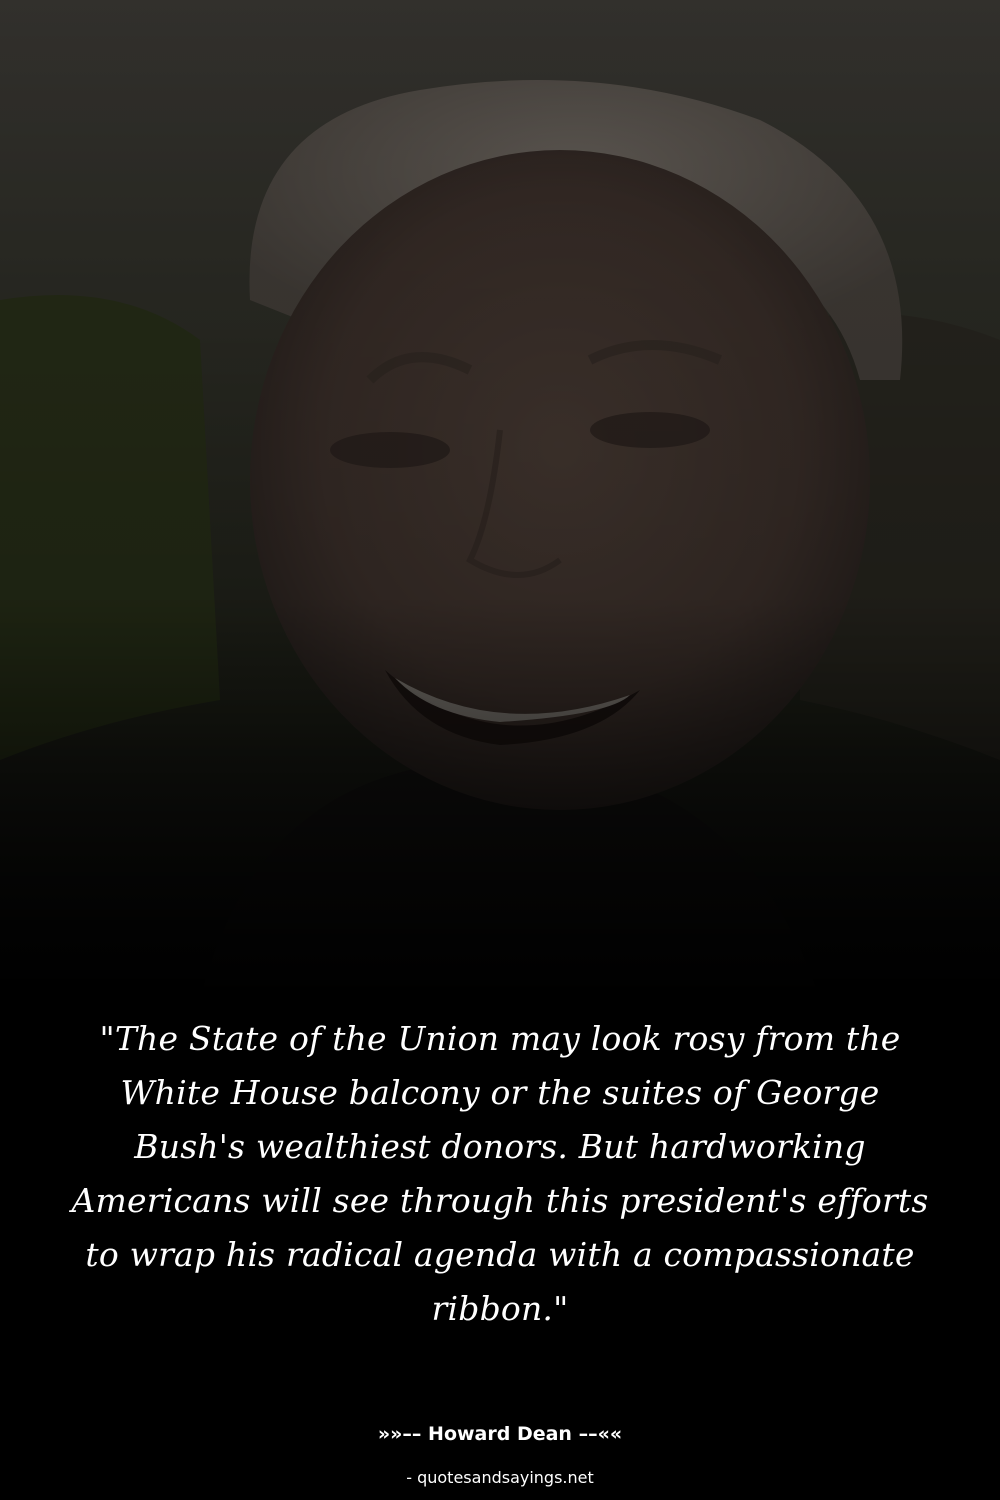 This screenshot has width=1000, height=1500. I want to click on source-credit: - quotesandsayings.net, so click(500, 1477).